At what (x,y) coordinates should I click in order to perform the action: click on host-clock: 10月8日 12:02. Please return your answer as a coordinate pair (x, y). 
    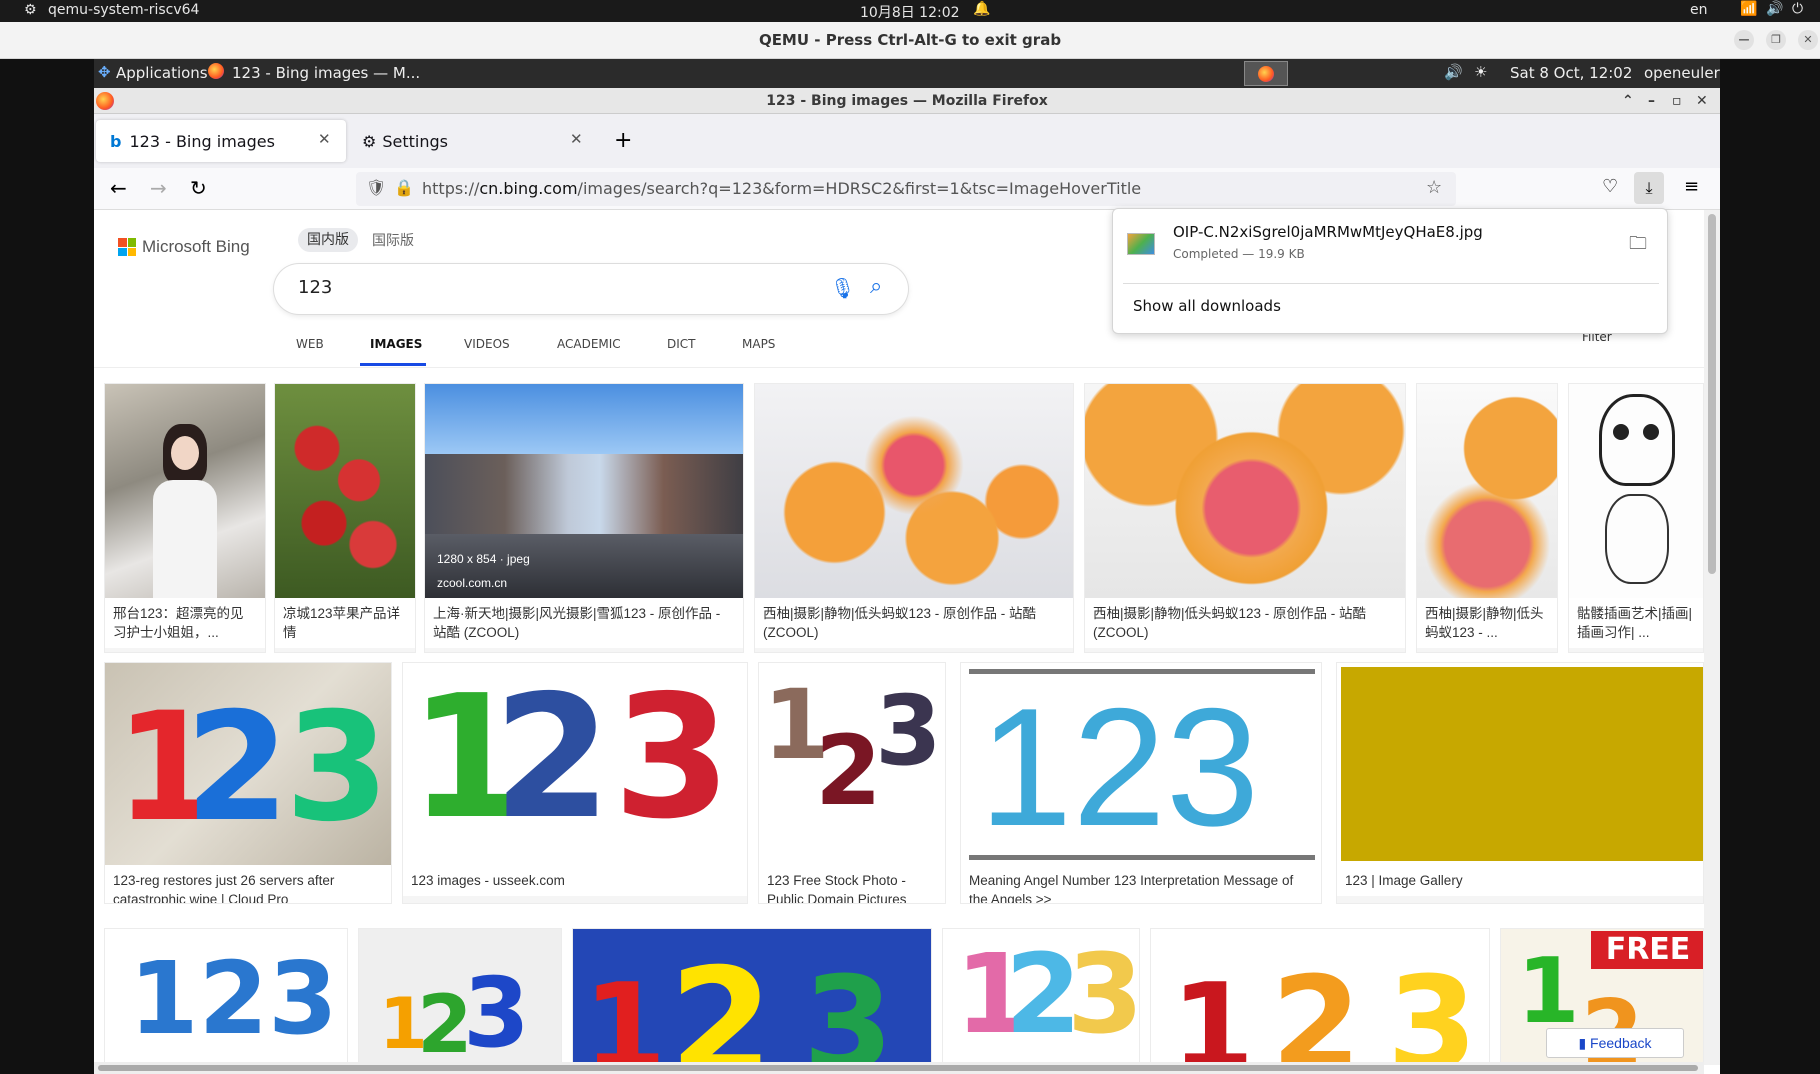
    Looking at the image, I should click on (910, 12).